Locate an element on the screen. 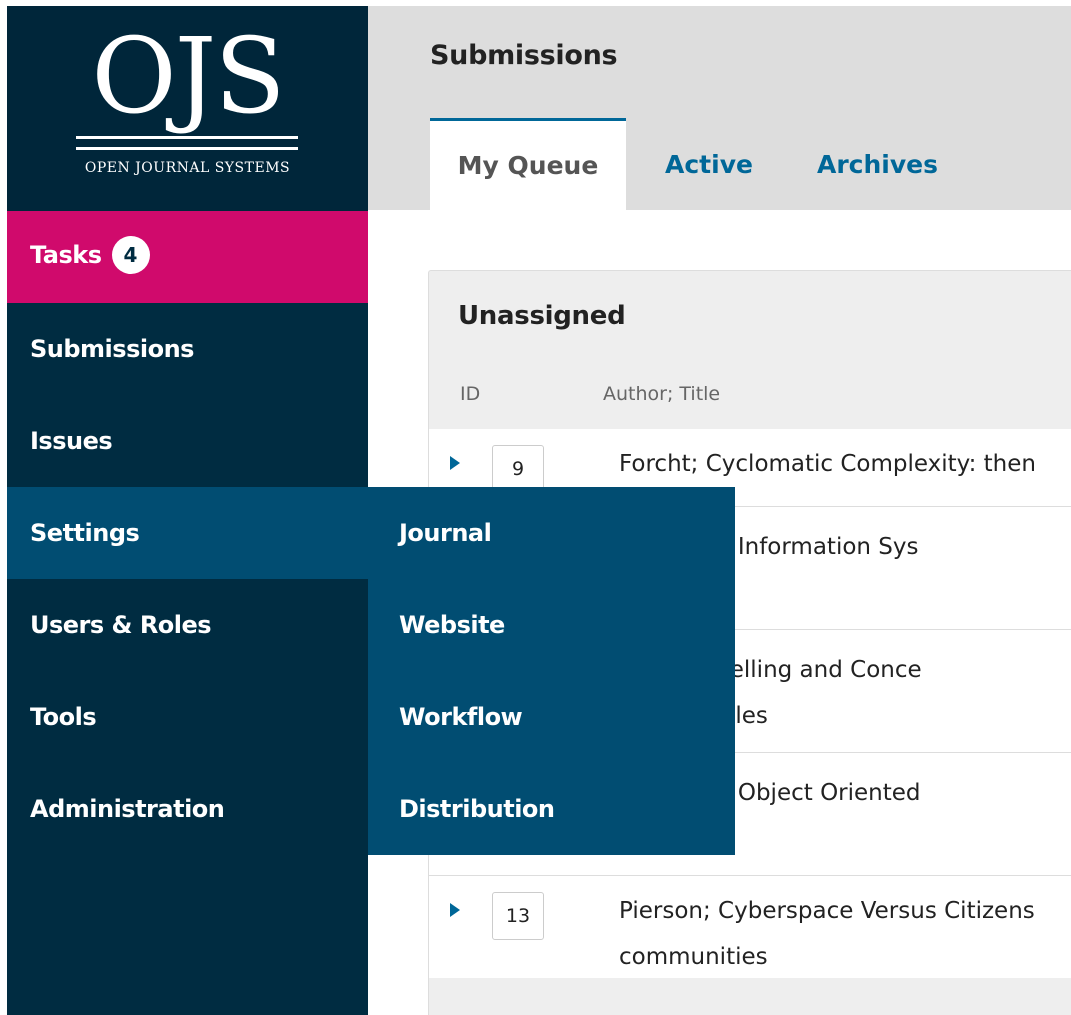  sidebar-item-label: Settings is located at coordinates (85, 533).